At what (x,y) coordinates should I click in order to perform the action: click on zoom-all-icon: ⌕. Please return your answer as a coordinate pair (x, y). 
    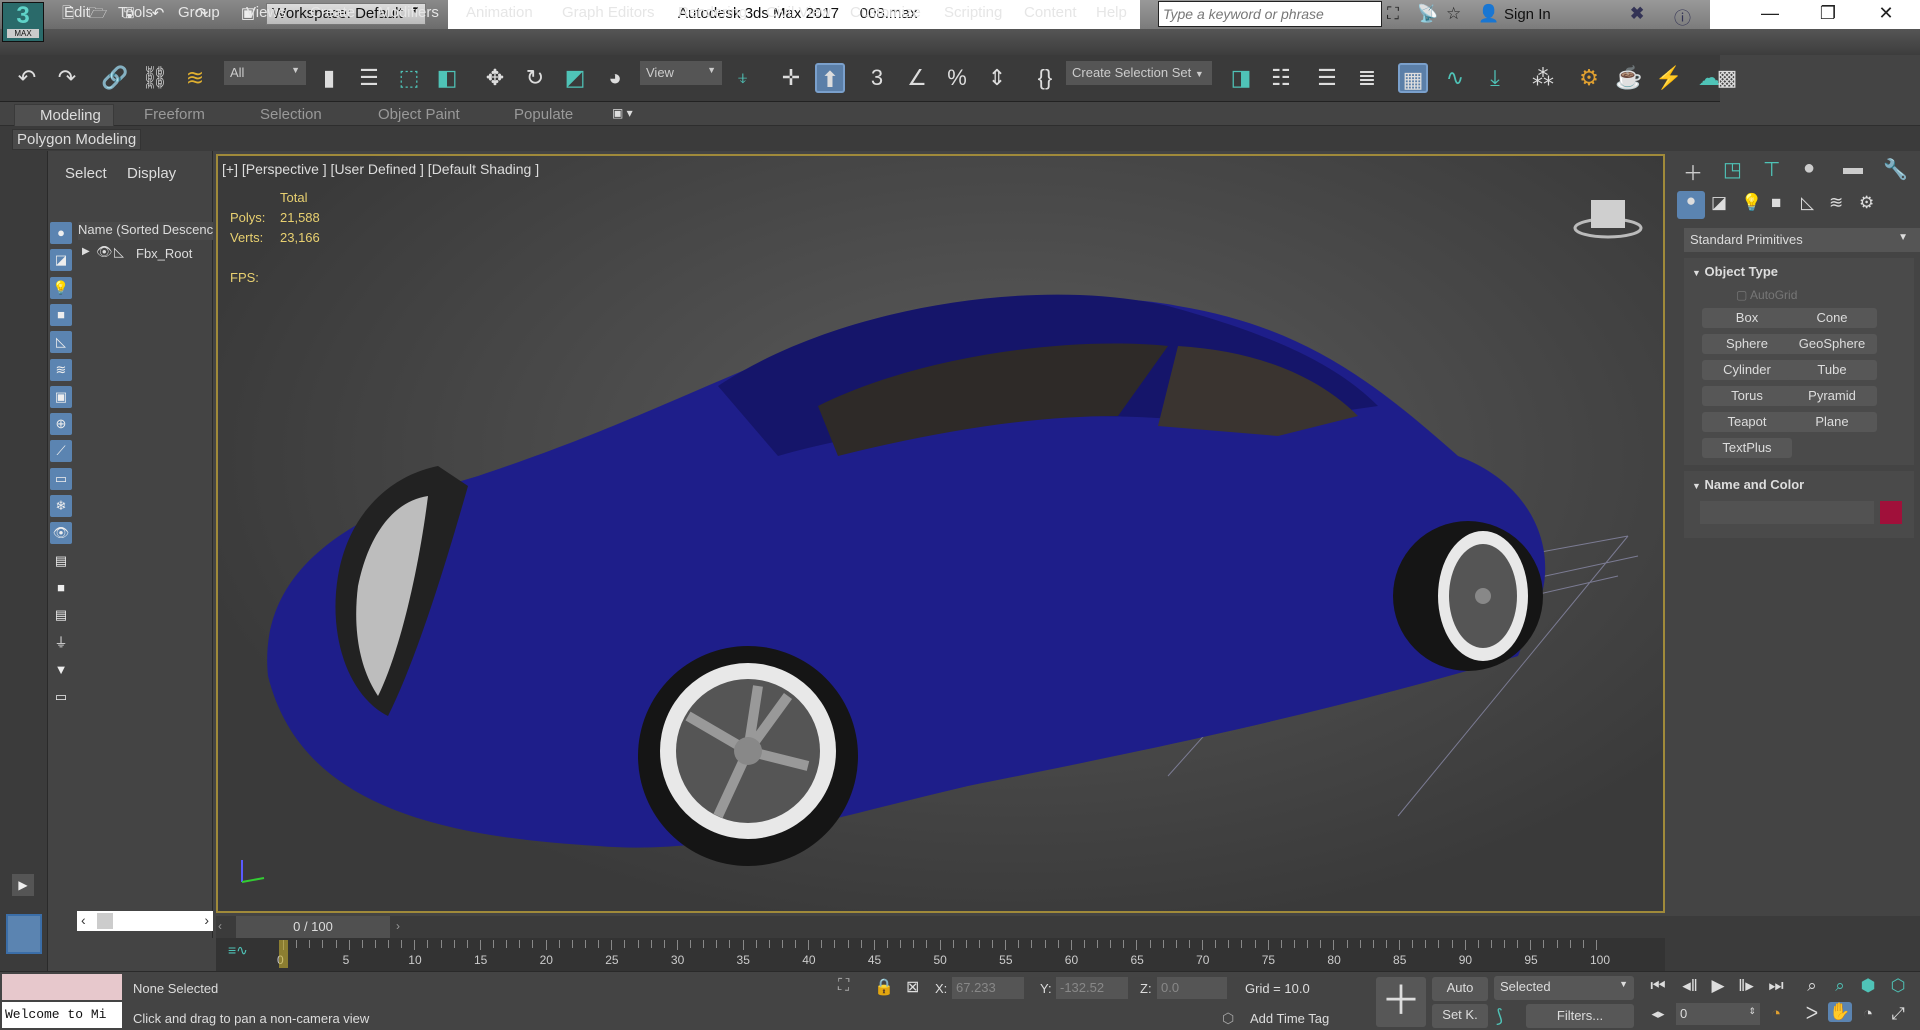
    Looking at the image, I should click on (1840, 986).